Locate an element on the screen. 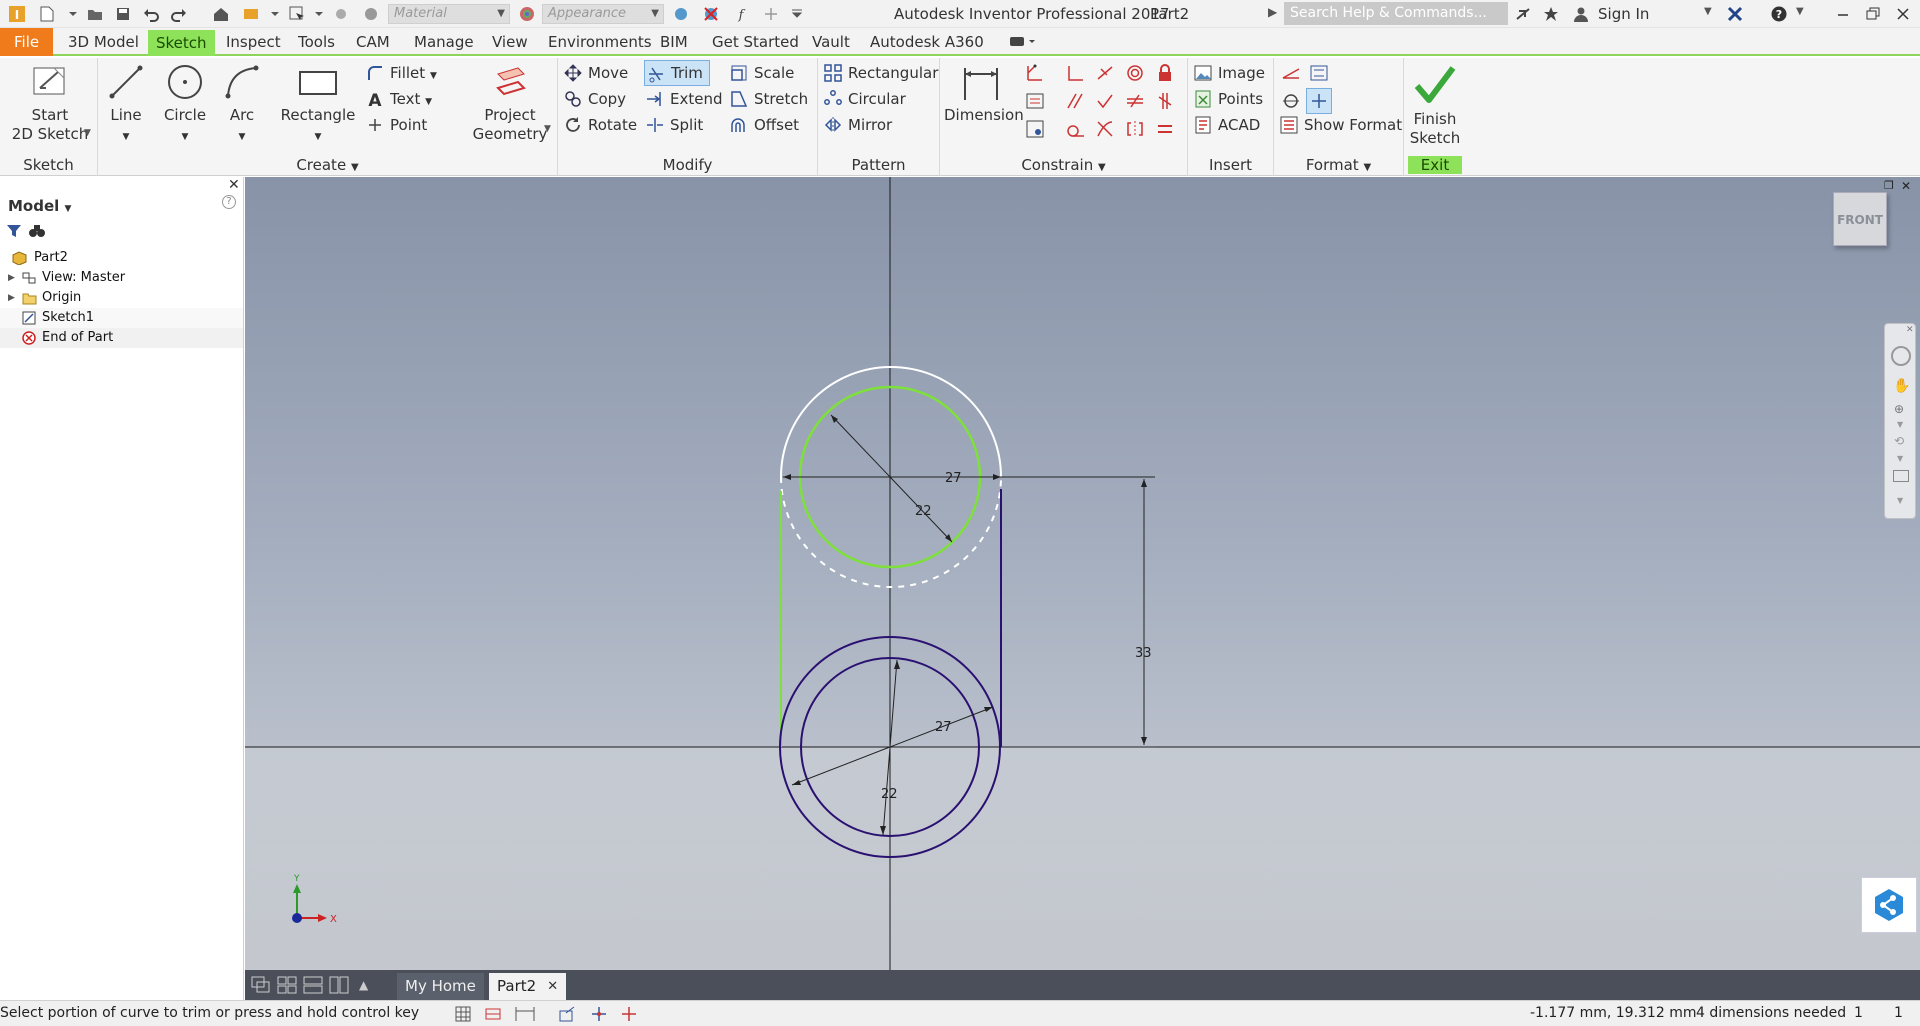 Image resolution: width=1920 pixels, height=1026 pixels. appearance-combo: Appearance ▼ is located at coordinates (603, 14).